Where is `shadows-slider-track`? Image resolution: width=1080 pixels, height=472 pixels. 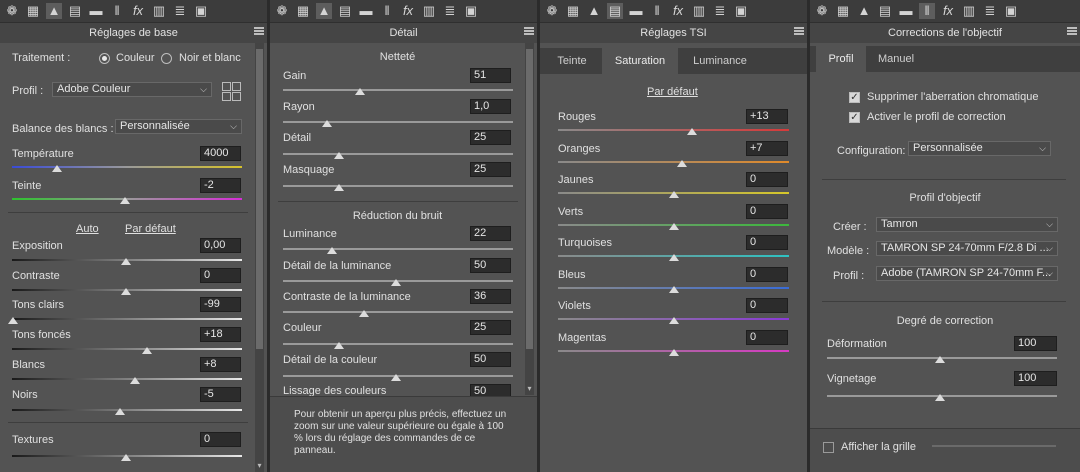
shadows-slider-track is located at coordinates (127, 349).